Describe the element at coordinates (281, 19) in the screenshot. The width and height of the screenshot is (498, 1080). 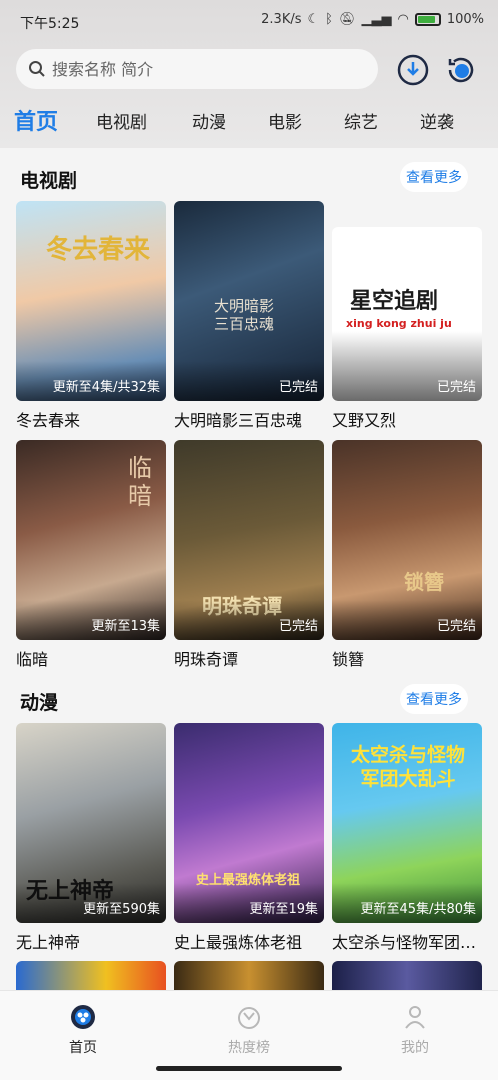
I see `net-speed: 2.3K/s` at that location.